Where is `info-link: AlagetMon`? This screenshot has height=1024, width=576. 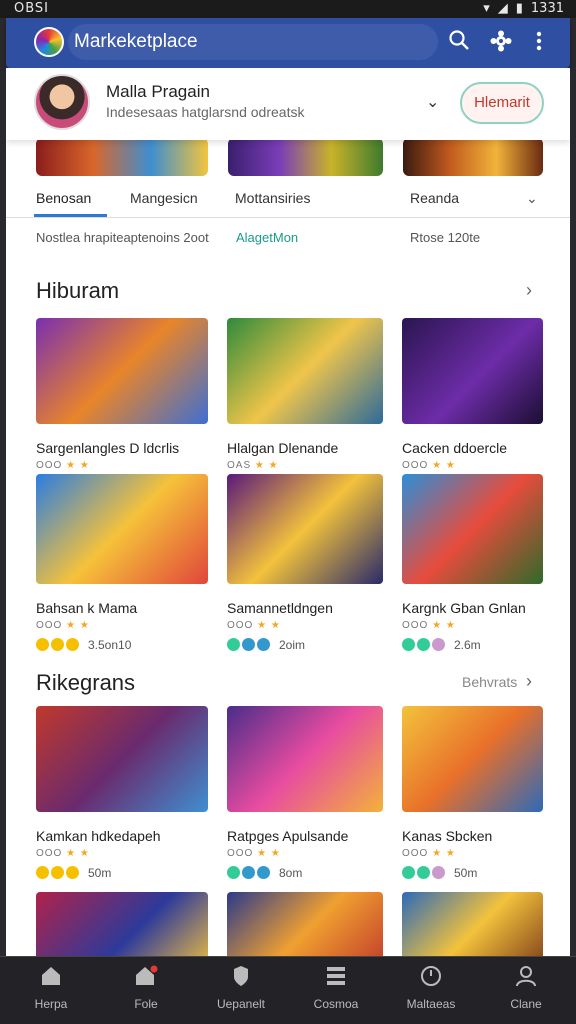 info-link: AlagetMon is located at coordinates (267, 237).